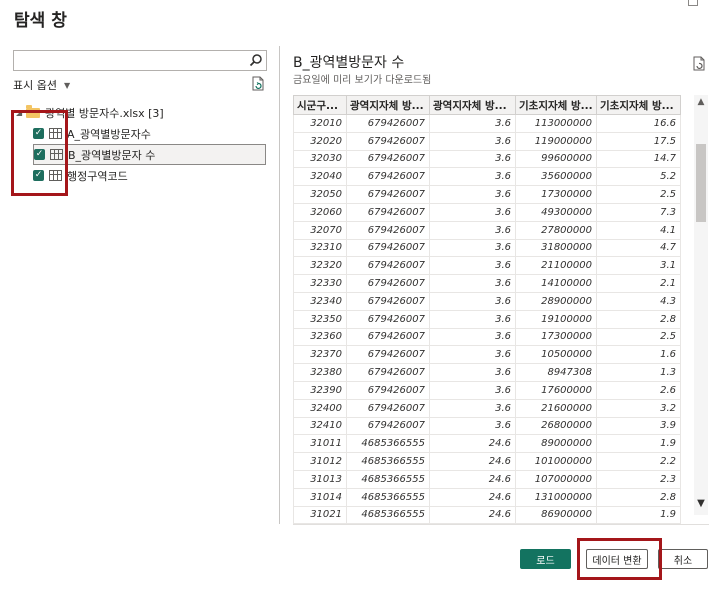 The image size is (719, 589). Describe the element at coordinates (320, 497) in the screenshot. I see `table-cell: 31014` at that location.